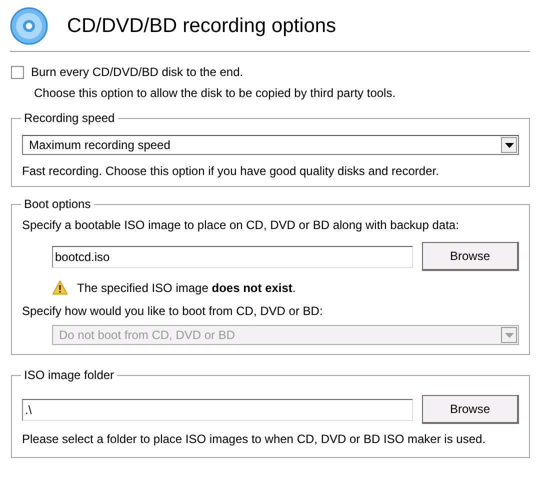 Image resolution: width=539 pixels, height=487 pixels. I want to click on disc-icon, so click(29, 26).